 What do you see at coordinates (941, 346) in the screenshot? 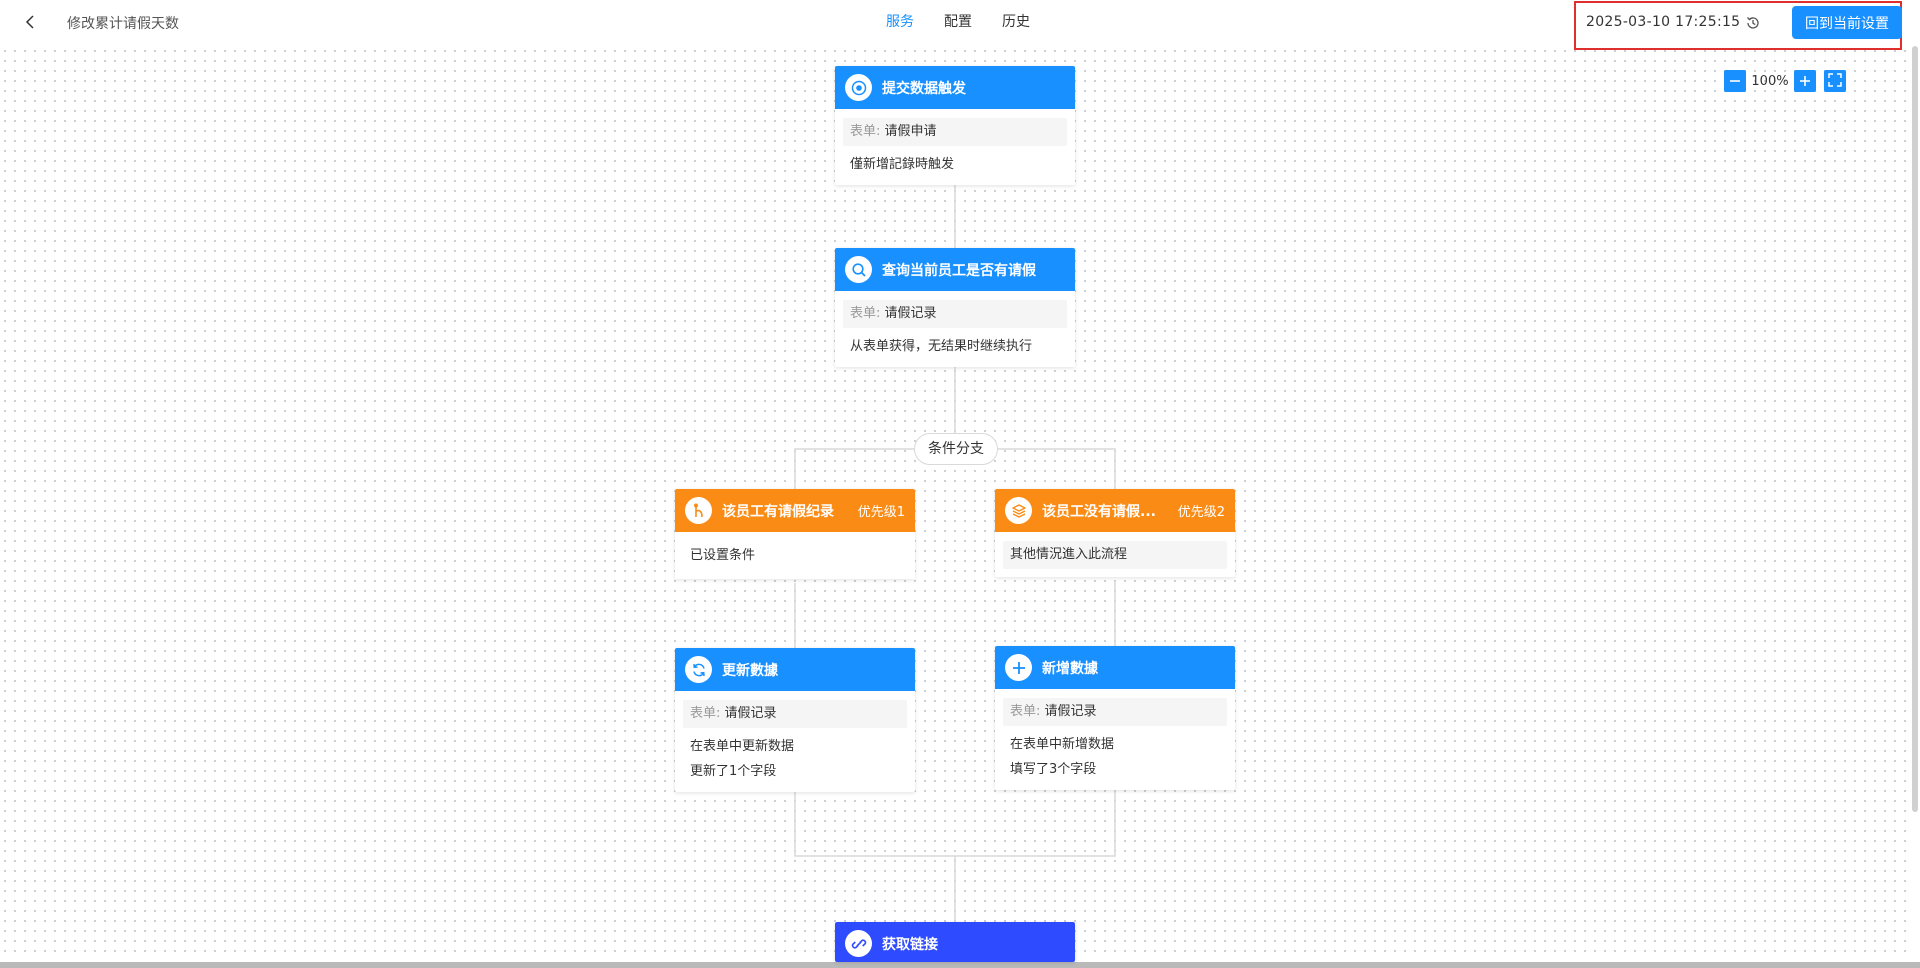
I see `node-description: 从表单获得，无结果时继续执行` at bounding box center [941, 346].